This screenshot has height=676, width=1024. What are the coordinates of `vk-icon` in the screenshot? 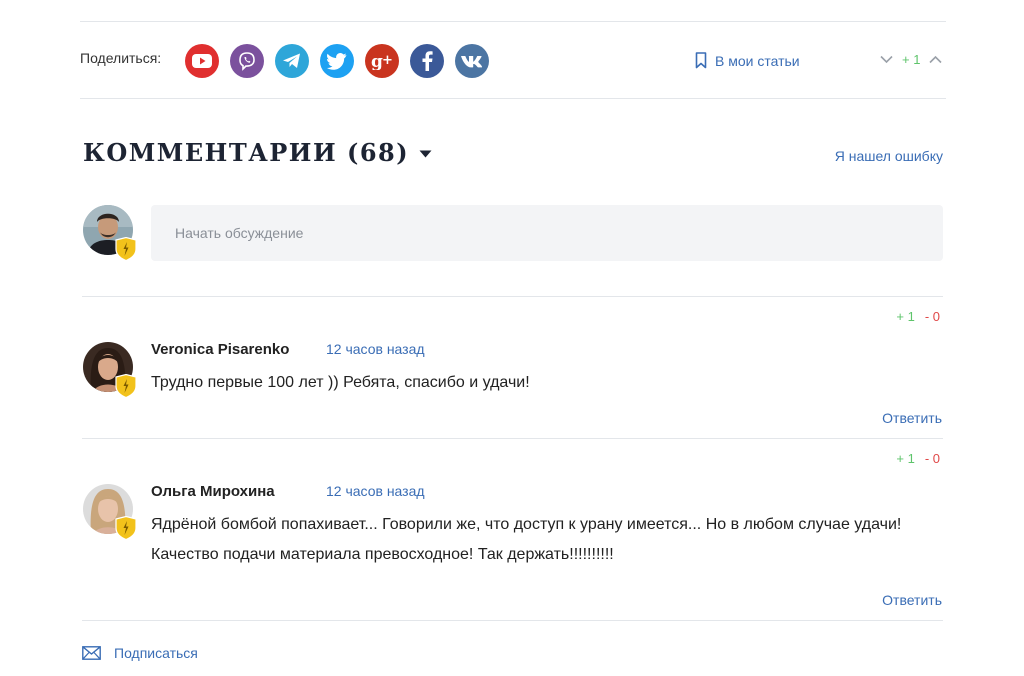 It's located at (472, 61).